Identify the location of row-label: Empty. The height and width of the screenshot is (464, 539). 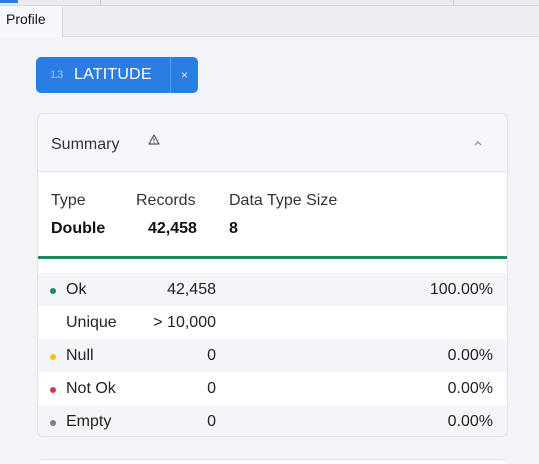
(89, 421).